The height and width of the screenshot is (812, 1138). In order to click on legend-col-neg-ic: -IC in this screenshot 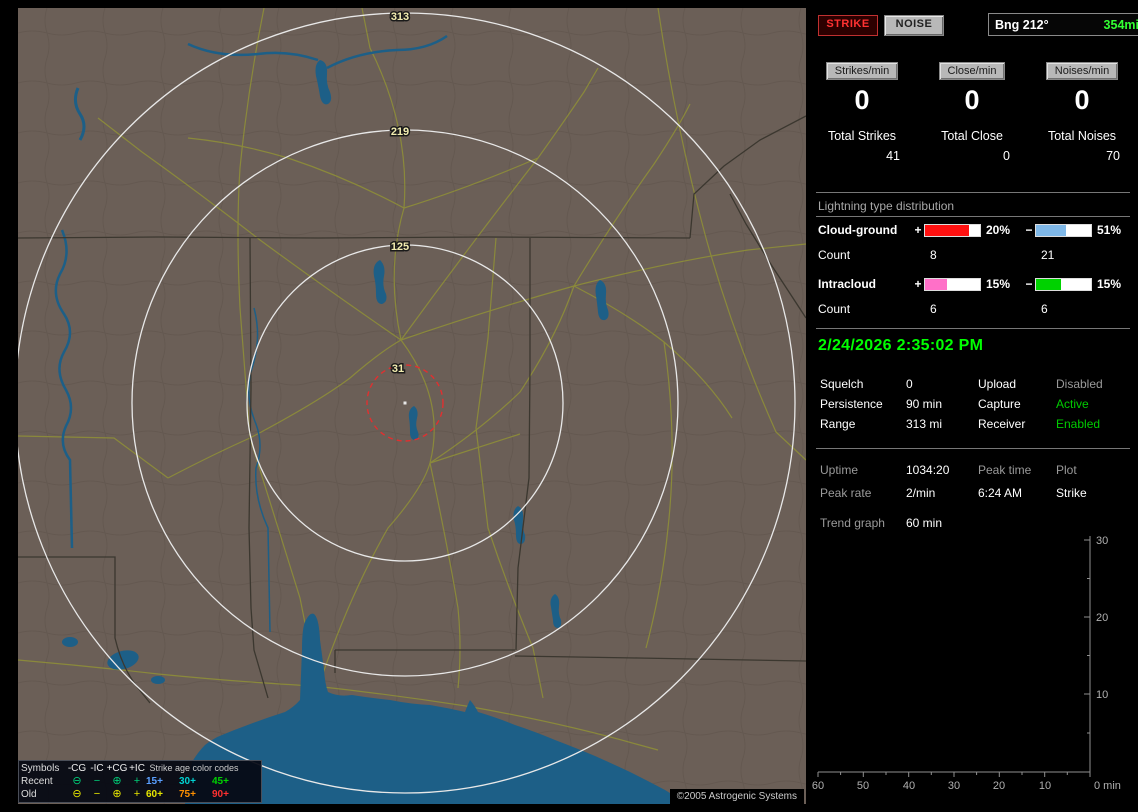, I will do `click(97, 768)`.